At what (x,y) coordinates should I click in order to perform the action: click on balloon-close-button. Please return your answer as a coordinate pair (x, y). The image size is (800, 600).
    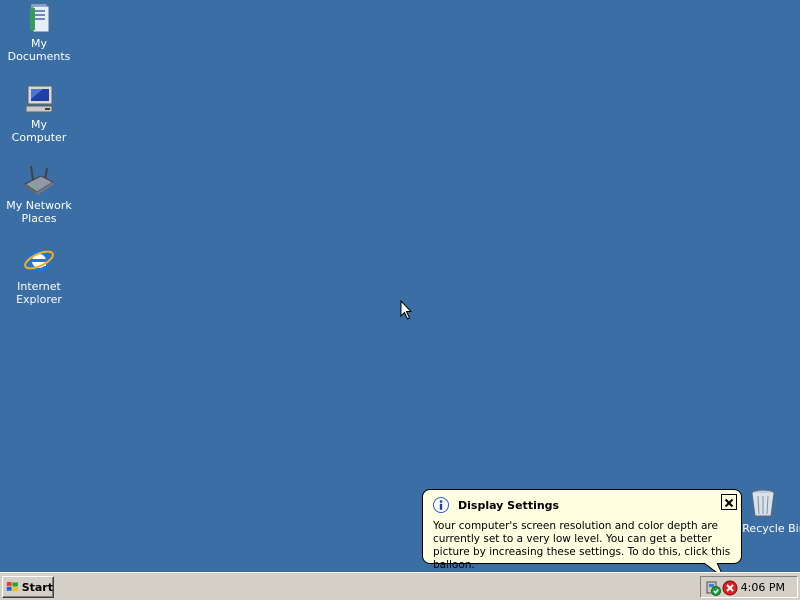
    Looking at the image, I should click on (729, 502).